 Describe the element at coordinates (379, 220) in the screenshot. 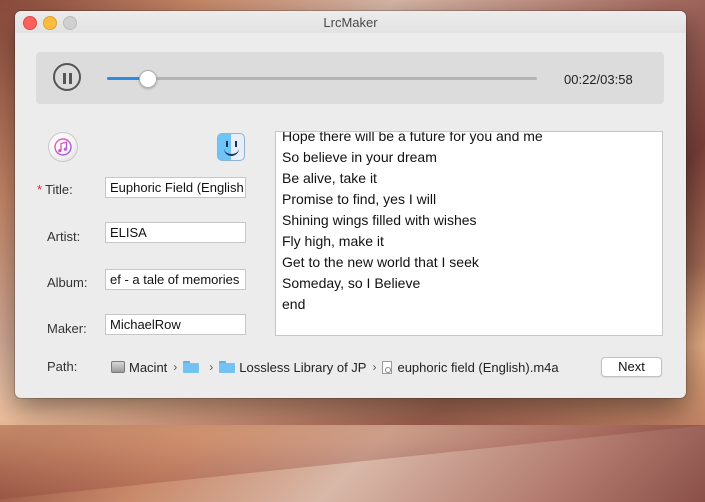

I see `lyric-line: Shining wings filled with wishes` at that location.